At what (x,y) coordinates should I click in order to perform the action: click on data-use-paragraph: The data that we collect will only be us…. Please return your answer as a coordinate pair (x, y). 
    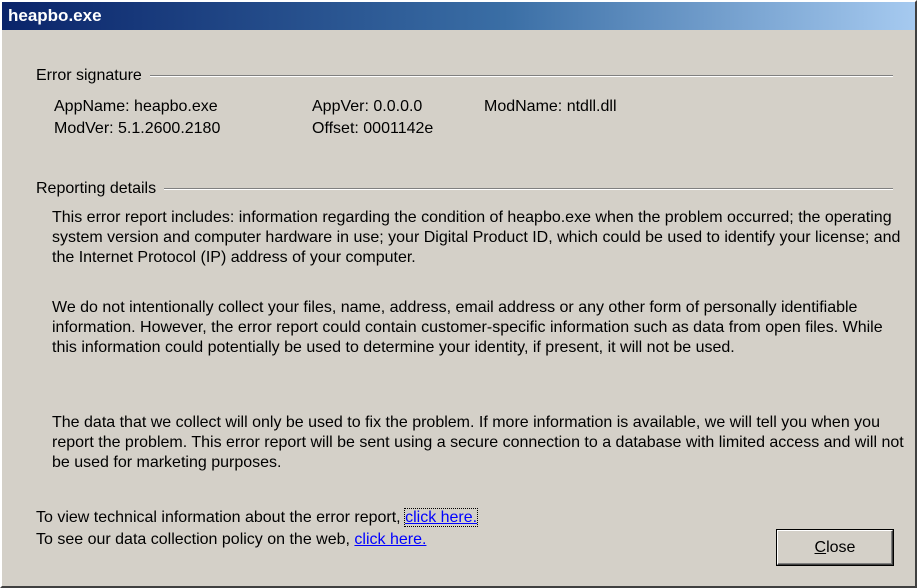
    Looking at the image, I should click on (478, 442).